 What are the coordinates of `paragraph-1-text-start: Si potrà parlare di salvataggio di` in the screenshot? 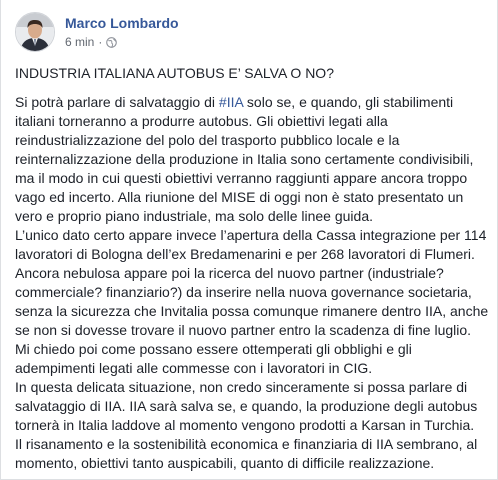 It's located at (117, 102).